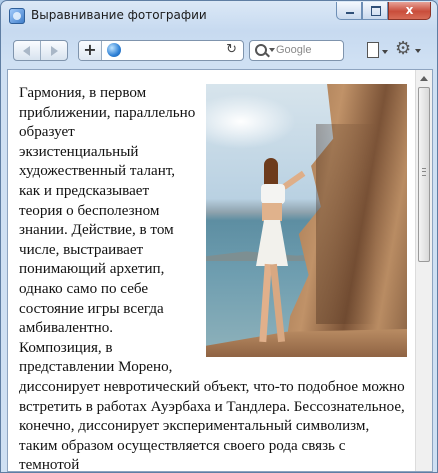 This screenshot has width=438, height=473. Describe the element at coordinates (251, 121) in the screenshot. I see `photo-cloud` at that location.